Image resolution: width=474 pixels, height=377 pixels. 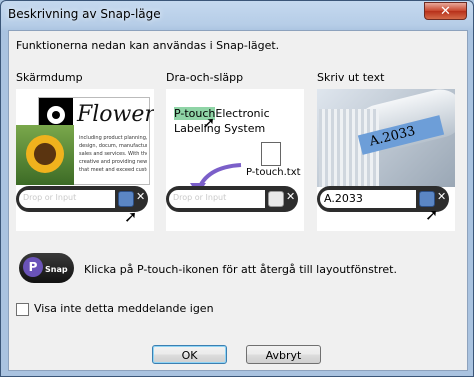 What do you see at coordinates (222, 113) in the screenshot?
I see `sample-text-line1: P-touchElectronic` at bounding box center [222, 113].